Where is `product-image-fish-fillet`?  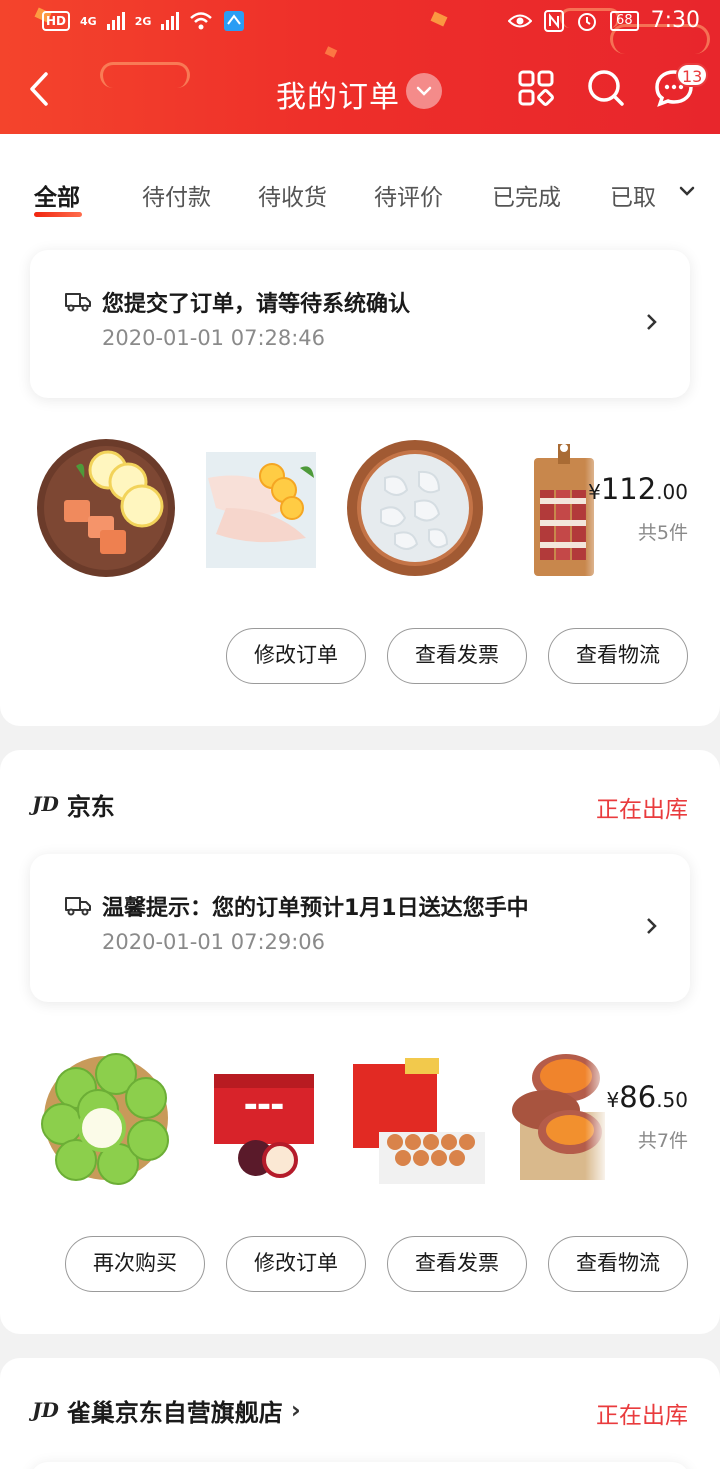 product-image-fish-fillet is located at coordinates (266, 508).